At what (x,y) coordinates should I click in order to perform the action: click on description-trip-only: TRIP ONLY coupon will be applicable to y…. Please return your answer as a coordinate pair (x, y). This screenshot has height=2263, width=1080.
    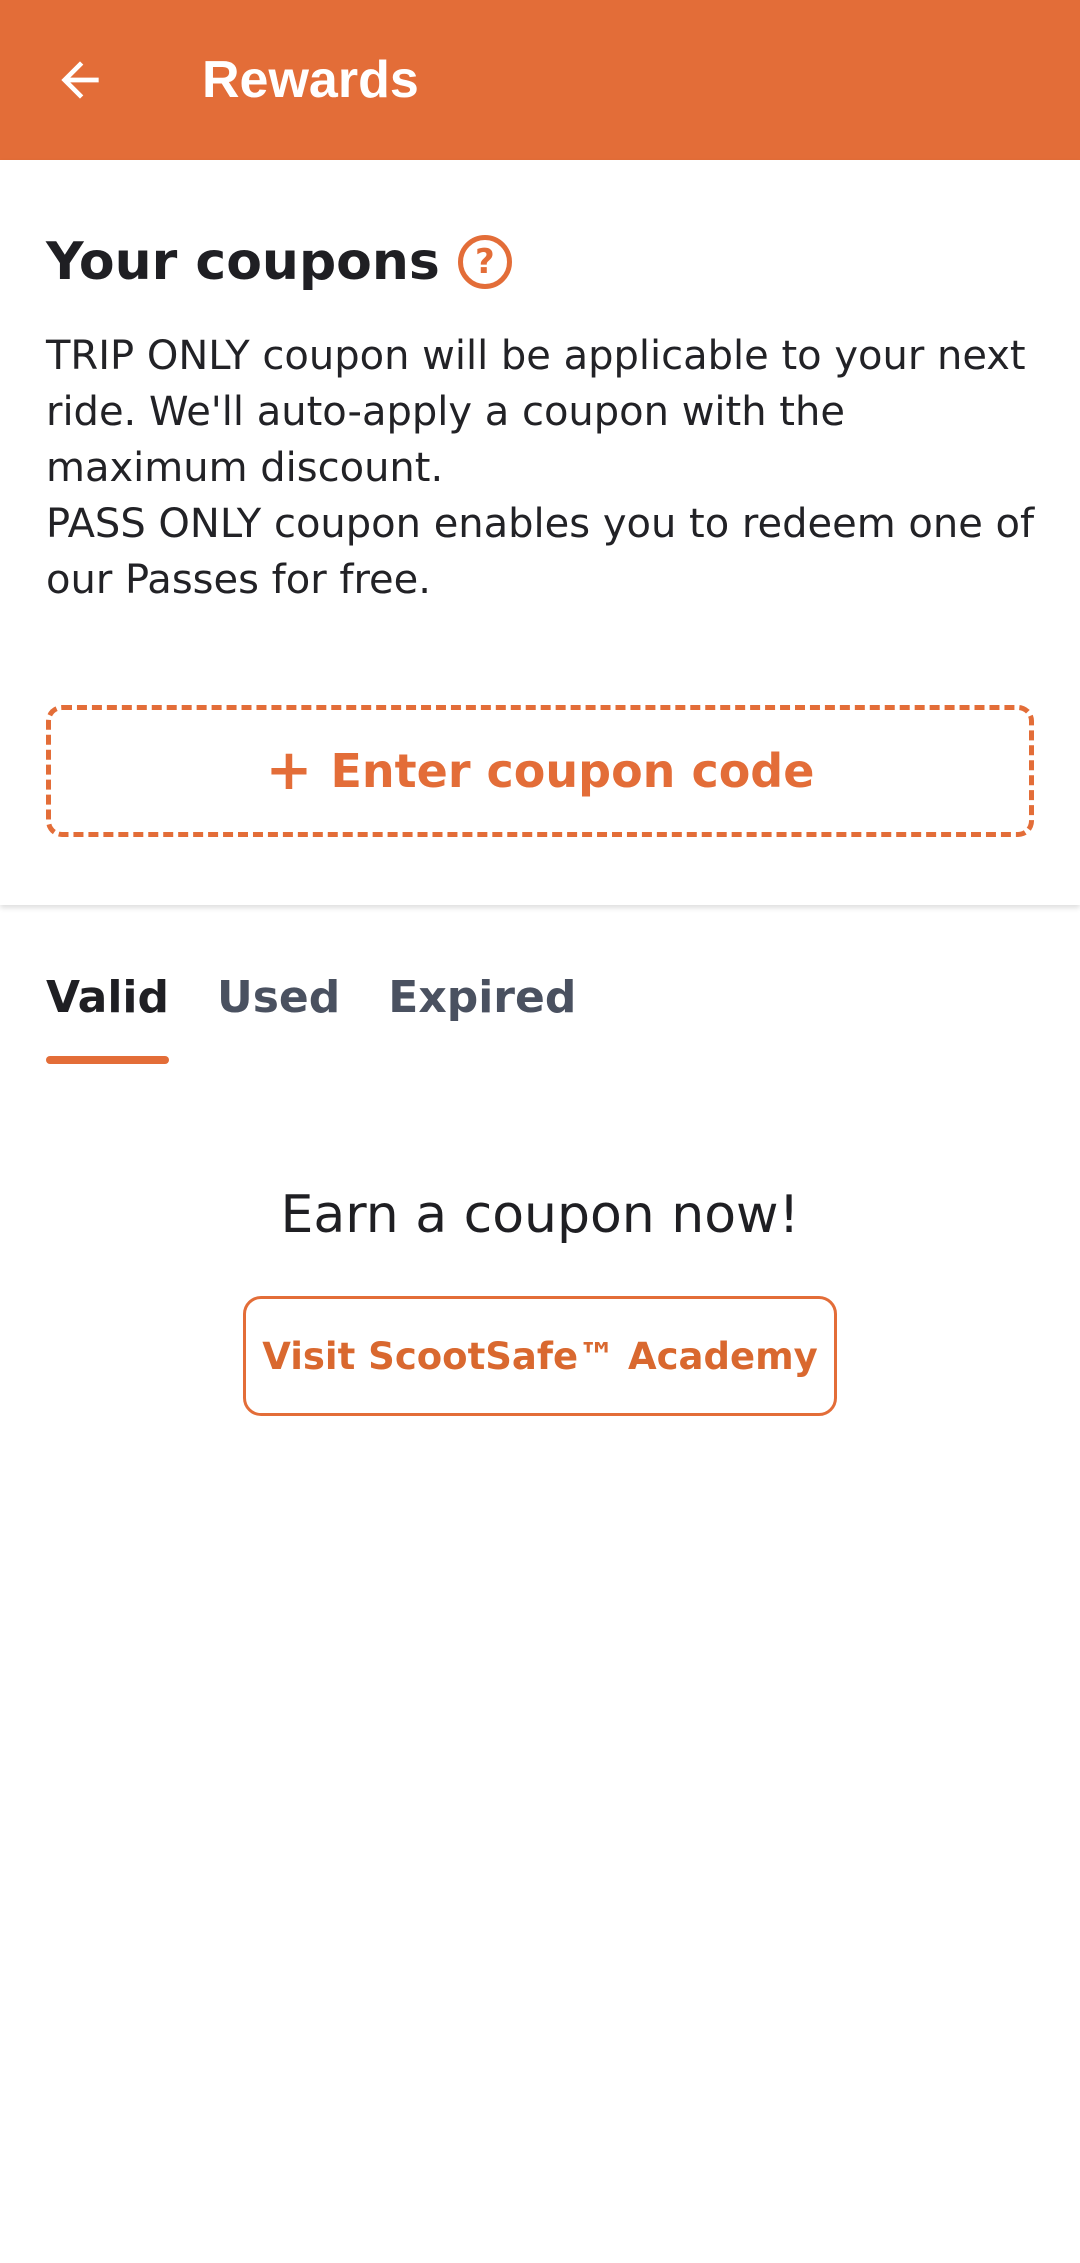
    Looking at the image, I should click on (536, 412).